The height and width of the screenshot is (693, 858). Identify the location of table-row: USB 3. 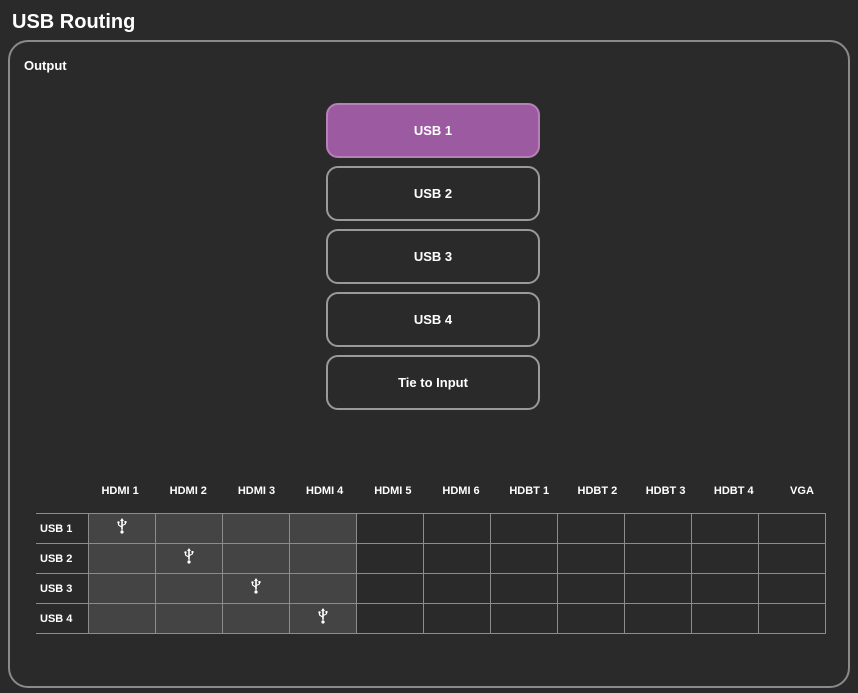
(431, 588).